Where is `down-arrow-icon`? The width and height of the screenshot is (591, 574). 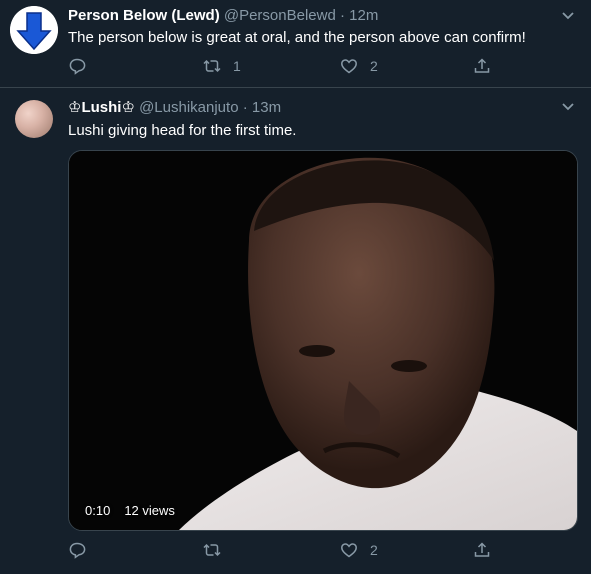 down-arrow-icon is located at coordinates (34, 30).